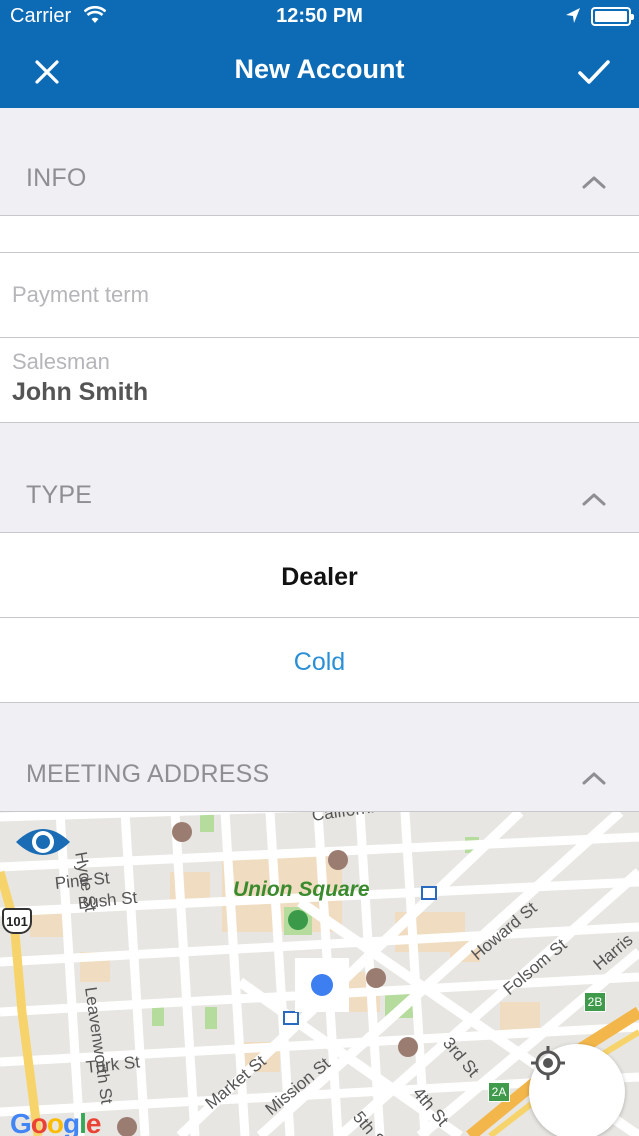  I want to click on salesman-label: Salesman, so click(61, 361).